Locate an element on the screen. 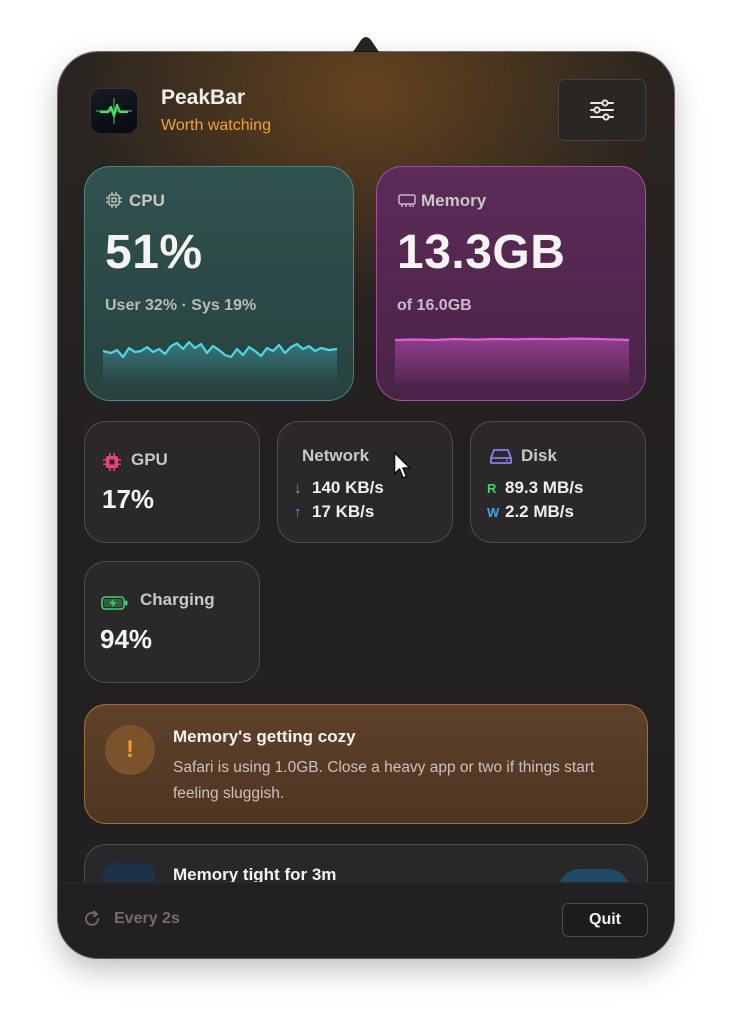 This screenshot has width=732, height=1024. quit-button: Quit is located at coordinates (605, 920).